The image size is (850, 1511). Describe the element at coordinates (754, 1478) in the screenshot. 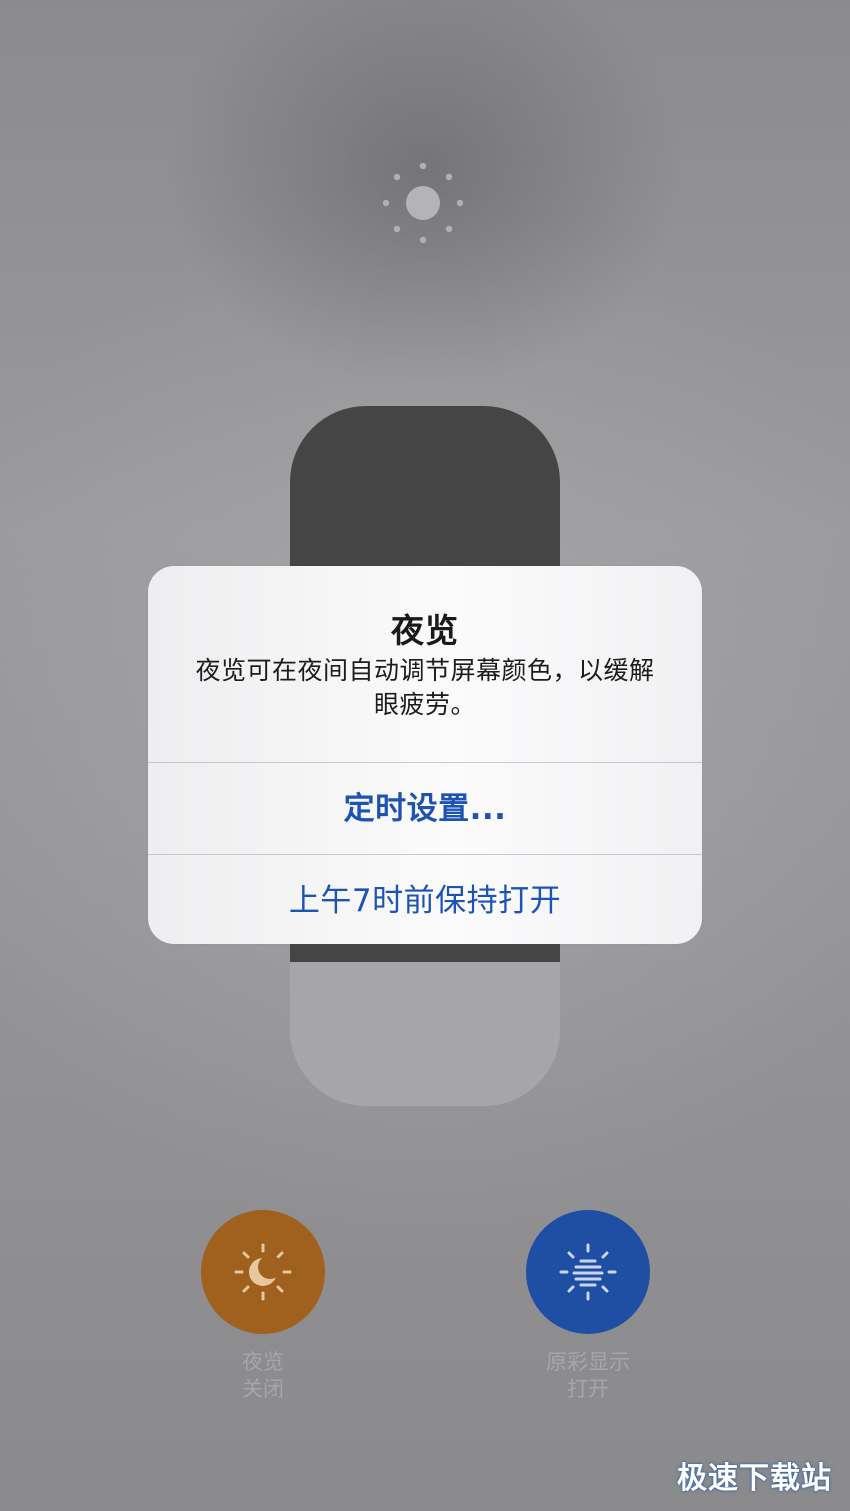

I see `watermark: 极速下载站` at that location.